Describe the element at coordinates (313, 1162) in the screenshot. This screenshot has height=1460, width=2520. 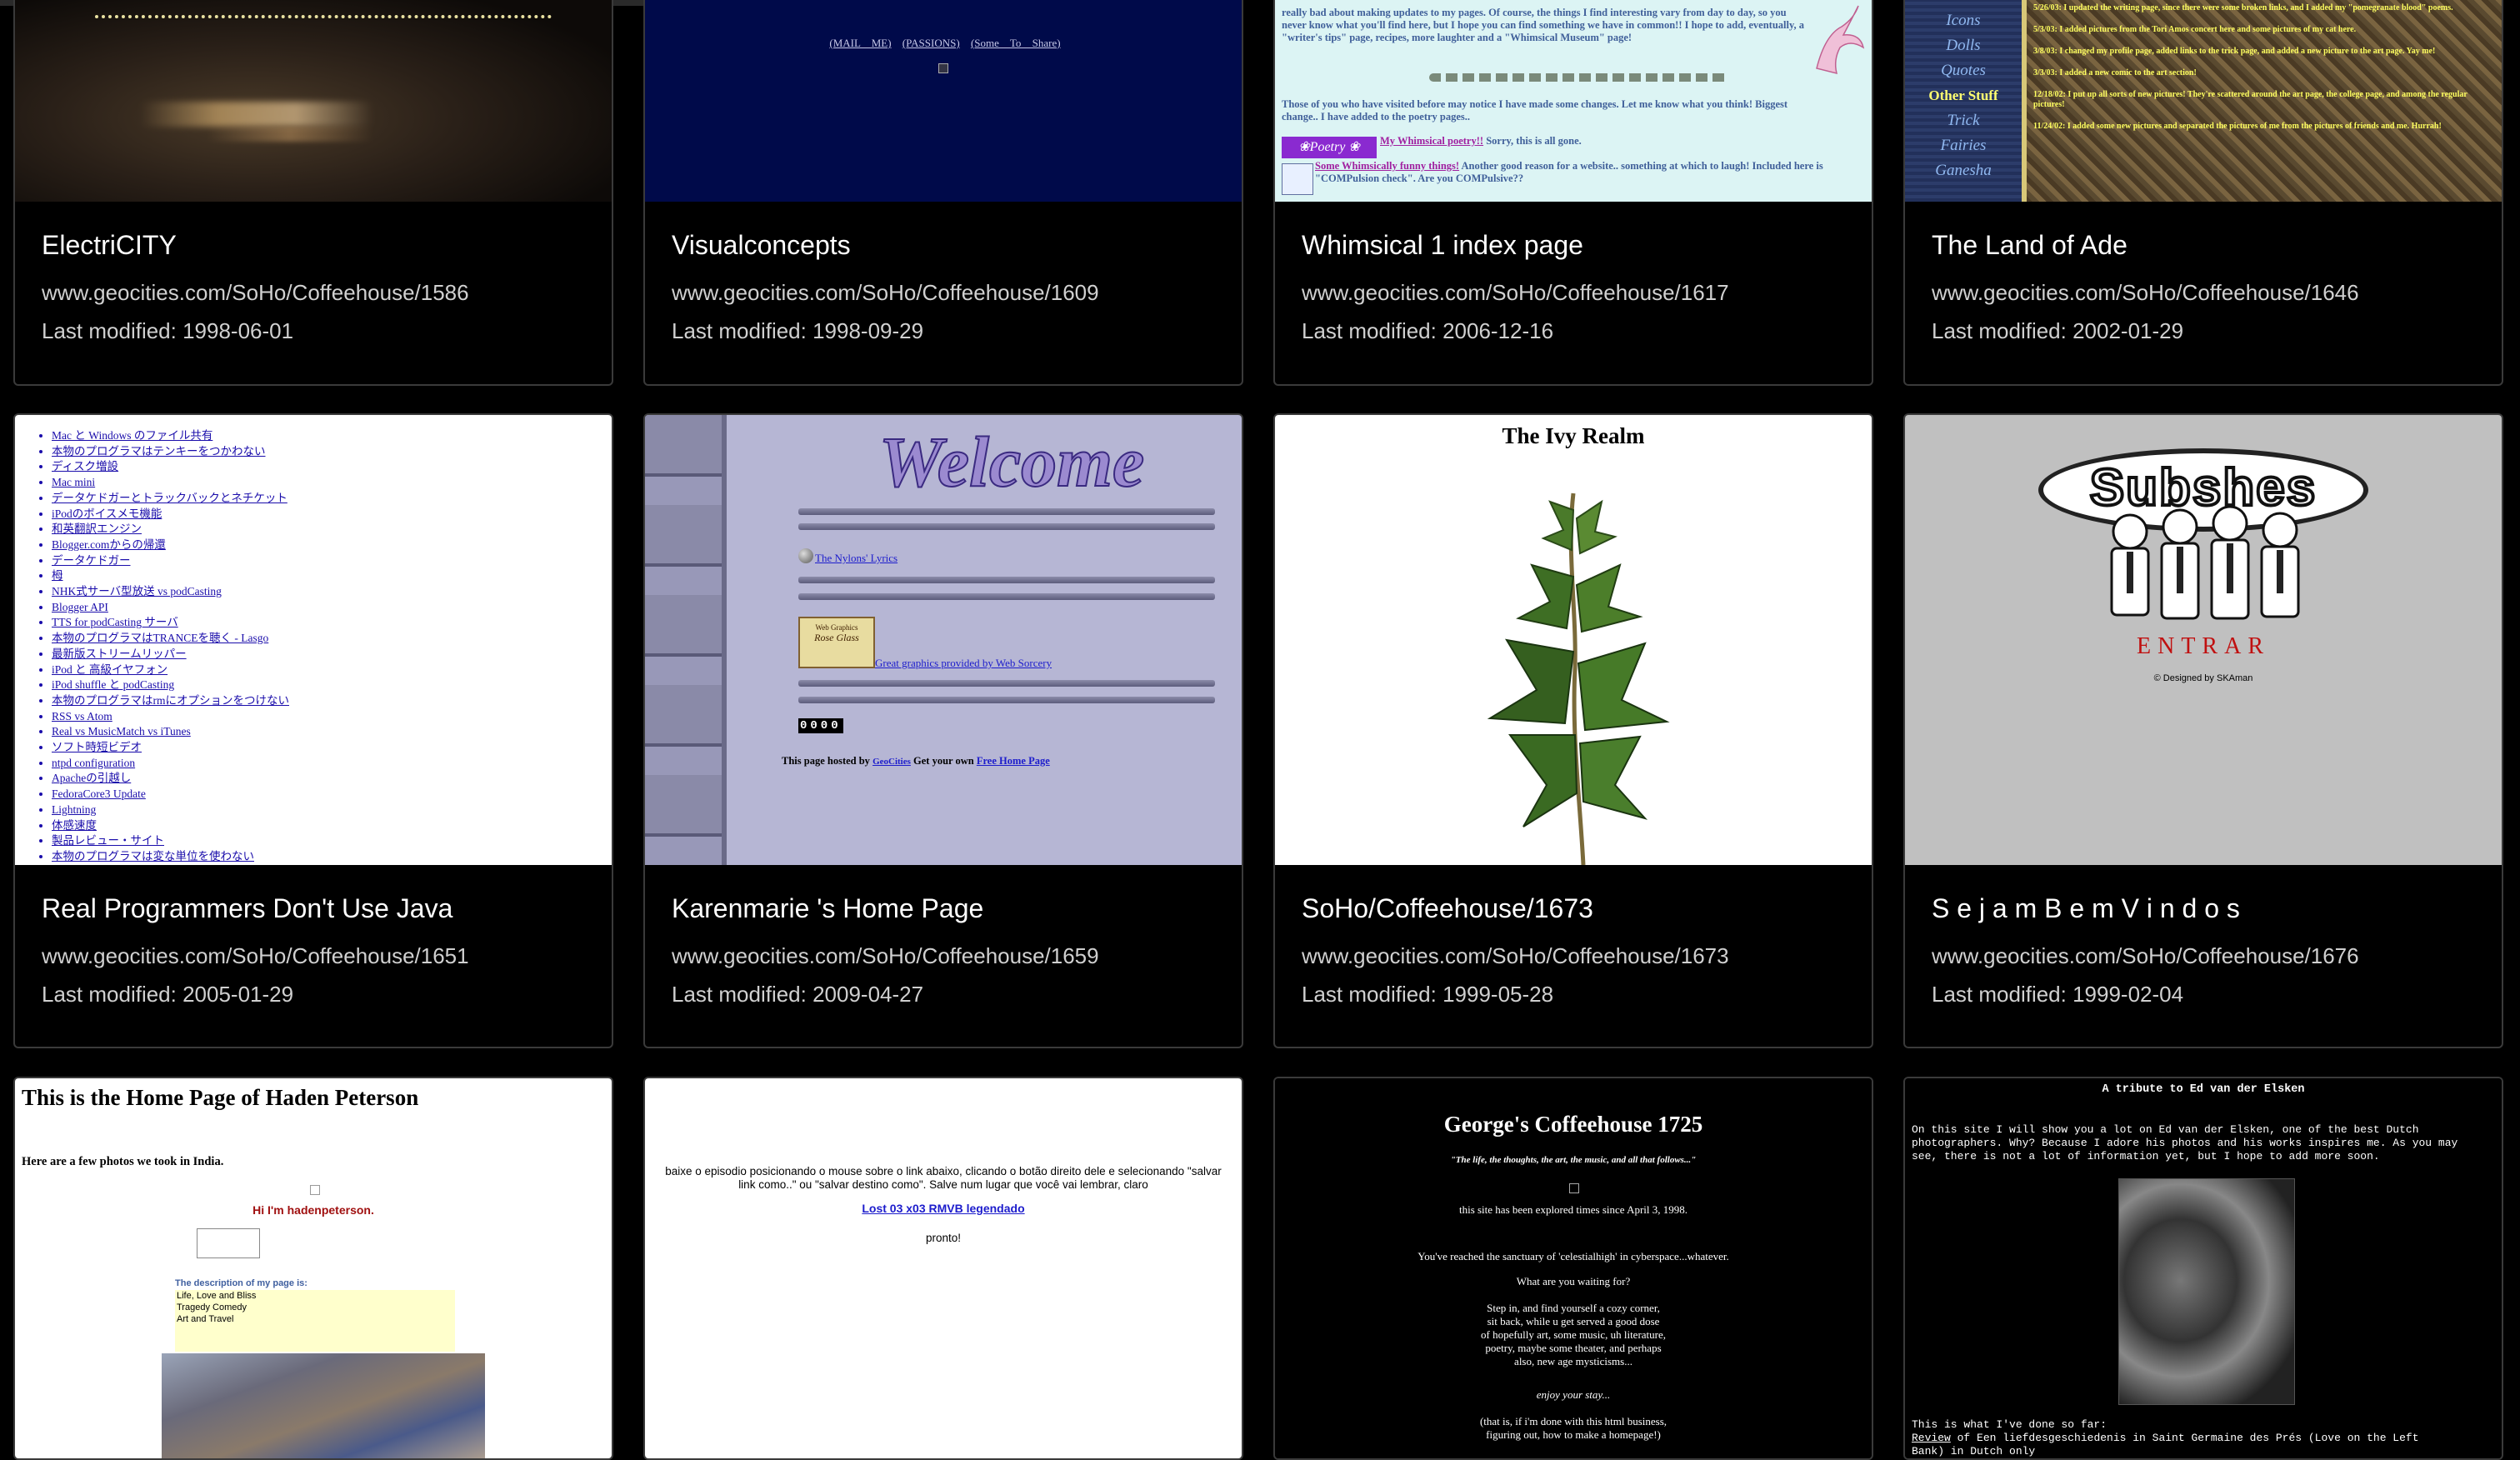
I see `photos-caption: Here are a few photos we took in India.` at that location.